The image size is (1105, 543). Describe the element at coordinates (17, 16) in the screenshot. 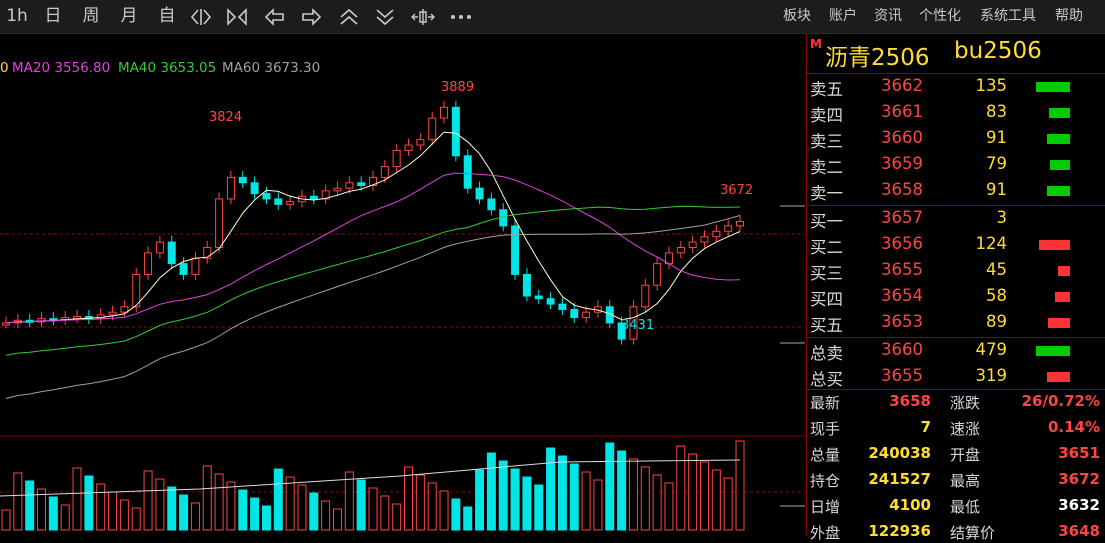

I see `period-1h-button: 1h` at that location.